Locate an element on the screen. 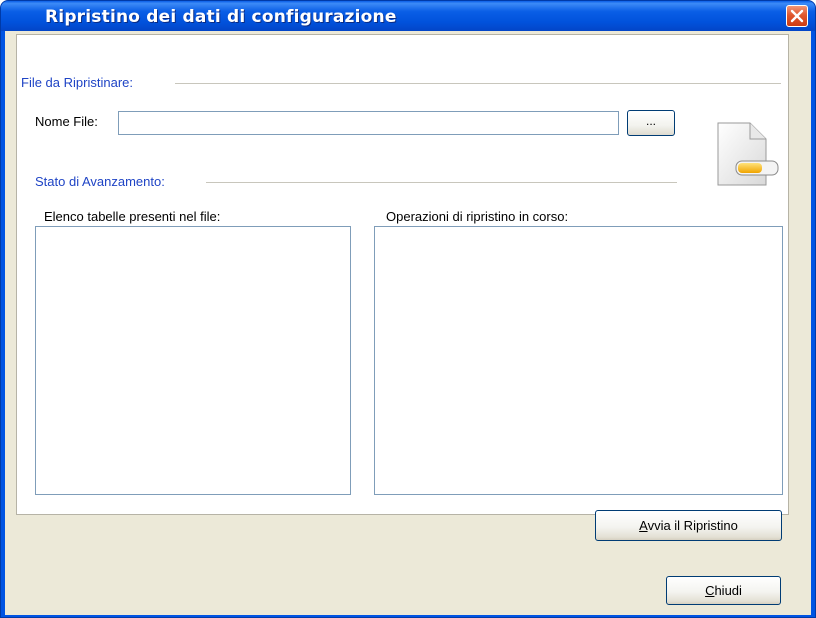  close-button: Chiudi is located at coordinates (723, 590).